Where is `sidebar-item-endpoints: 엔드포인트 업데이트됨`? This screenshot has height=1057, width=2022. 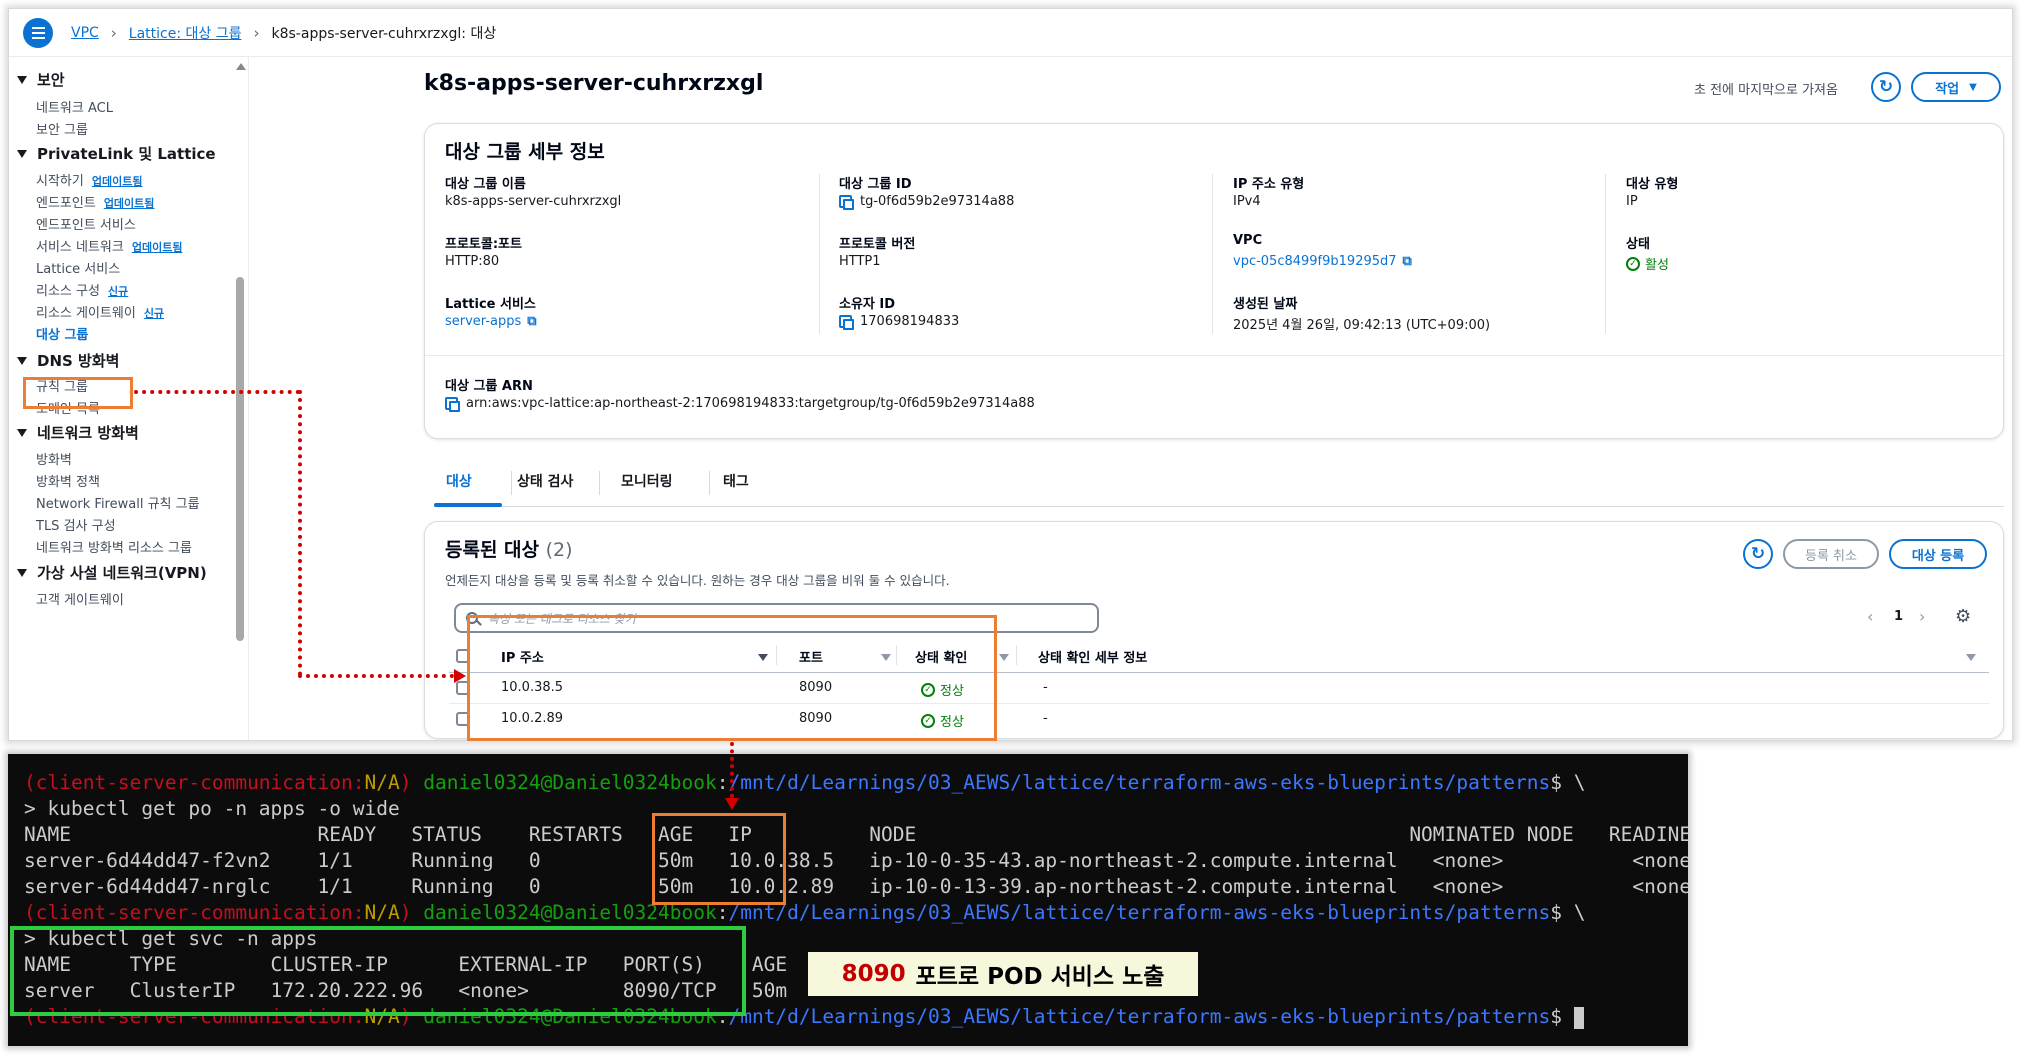
sidebar-item-endpoints: 엔드포인트 업데이트됨 is located at coordinates (95, 201).